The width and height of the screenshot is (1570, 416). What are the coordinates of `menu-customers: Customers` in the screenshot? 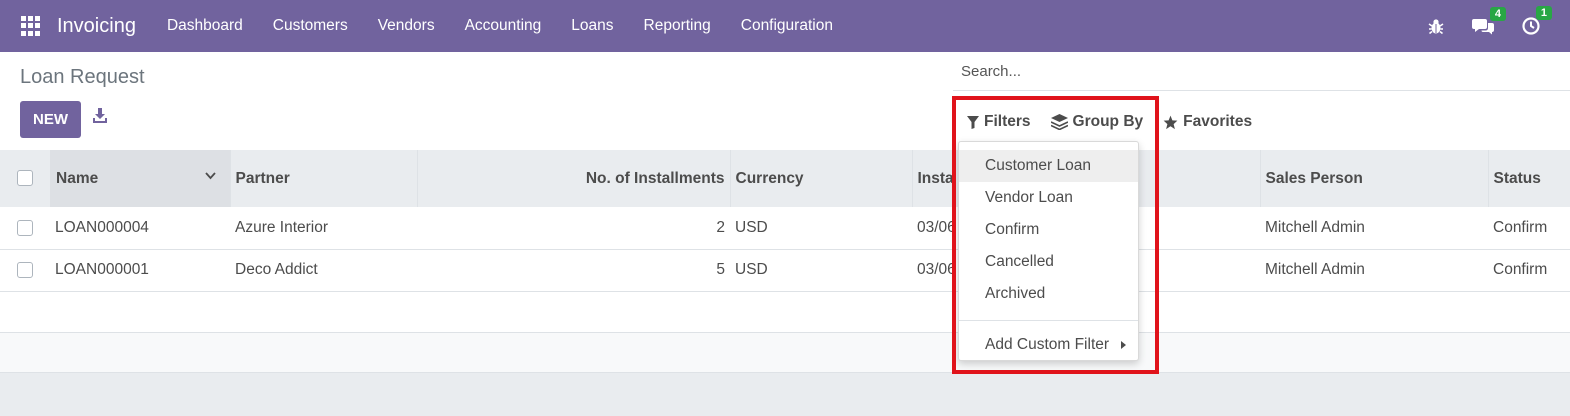 It's located at (310, 26).